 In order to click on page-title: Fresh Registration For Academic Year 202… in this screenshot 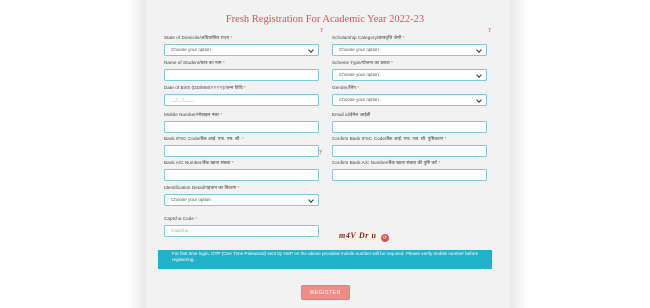, I will do `click(325, 19)`.